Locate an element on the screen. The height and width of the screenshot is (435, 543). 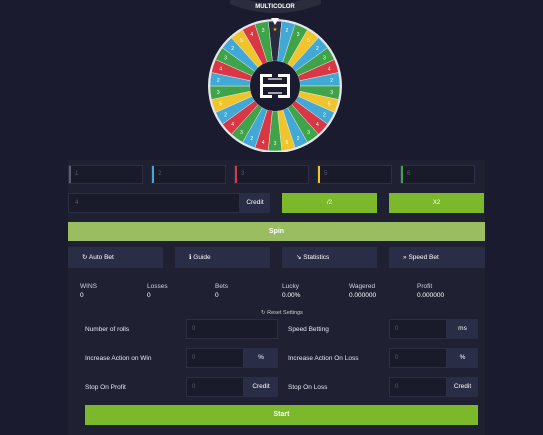
half-bet-button: /2 is located at coordinates (329, 203).